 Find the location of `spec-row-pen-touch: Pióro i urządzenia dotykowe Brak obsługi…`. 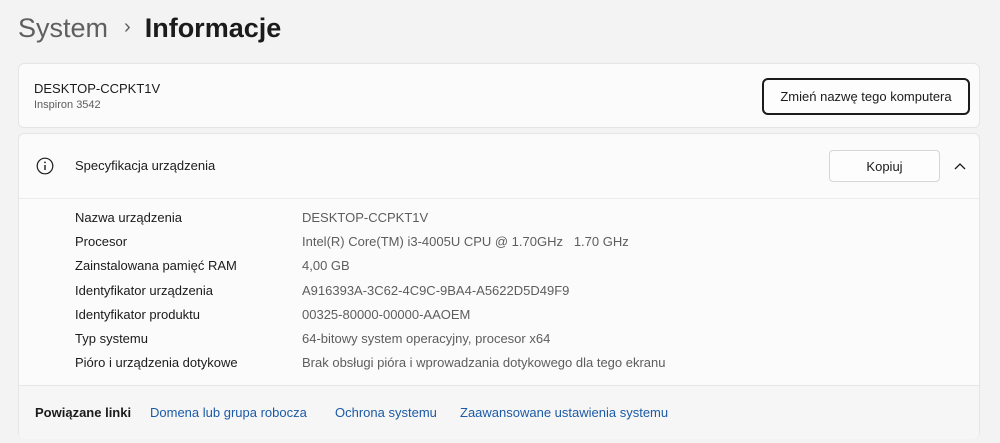

spec-row-pen-touch: Pióro i urządzenia dotykowe Brak obsługi… is located at coordinates (499, 363).